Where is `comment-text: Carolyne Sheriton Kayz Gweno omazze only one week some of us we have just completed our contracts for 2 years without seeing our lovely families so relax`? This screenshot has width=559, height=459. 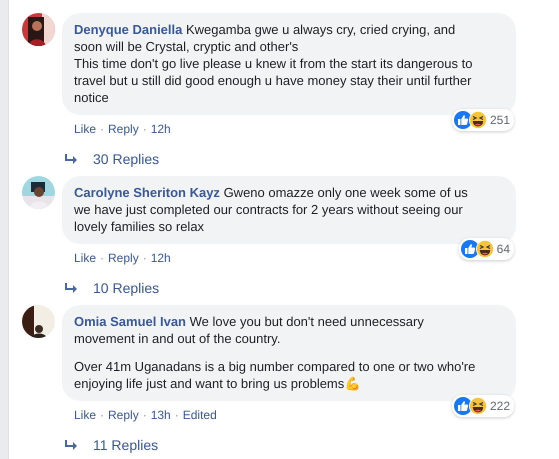
comment-text: Carolyne Sheriton Kayz Gweno omazze only one week some of us we have just completed our contracts for 2 years without seeing our lovely families so relax is located at coordinates (271, 209).